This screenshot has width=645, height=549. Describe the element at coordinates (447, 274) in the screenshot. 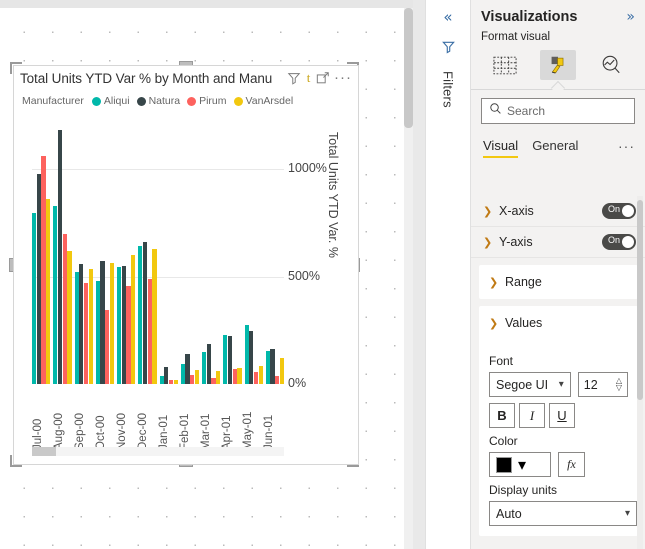

I see `filters-pane-collapsed: « Filters` at that location.